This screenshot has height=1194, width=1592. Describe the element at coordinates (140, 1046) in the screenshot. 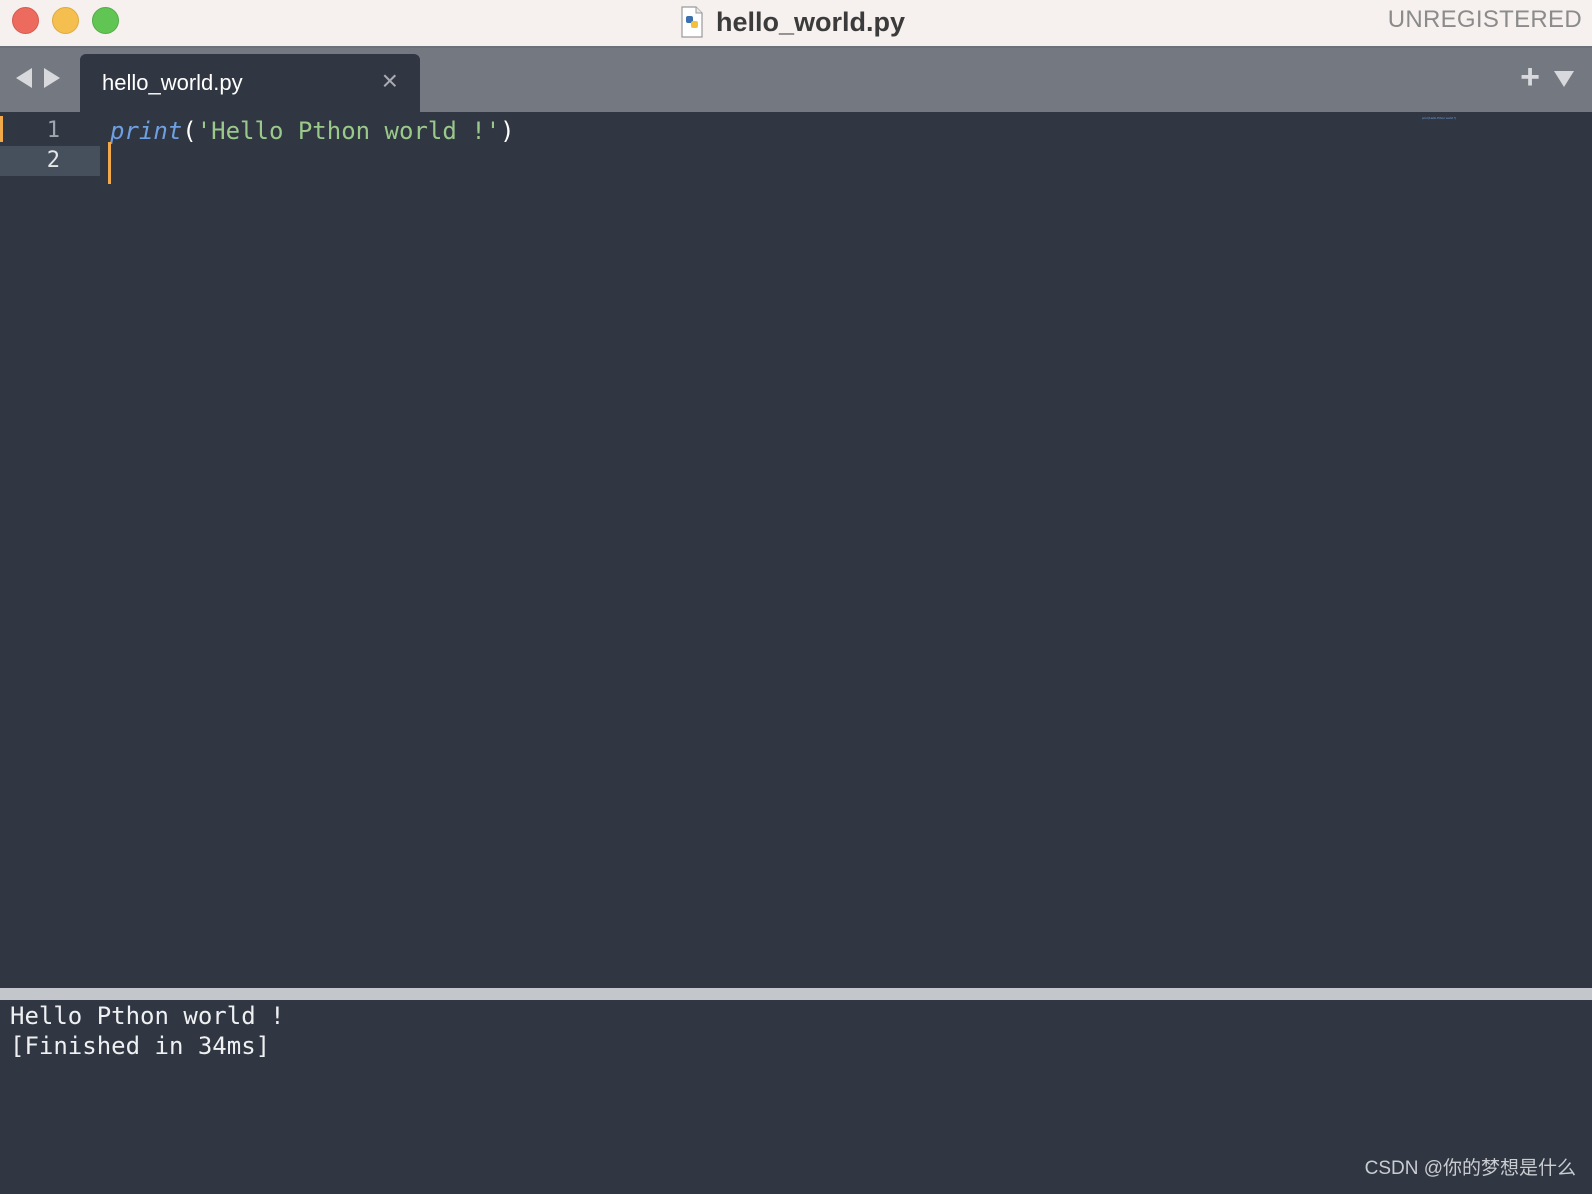

I see `output-line: [Finished in 34ms]` at that location.